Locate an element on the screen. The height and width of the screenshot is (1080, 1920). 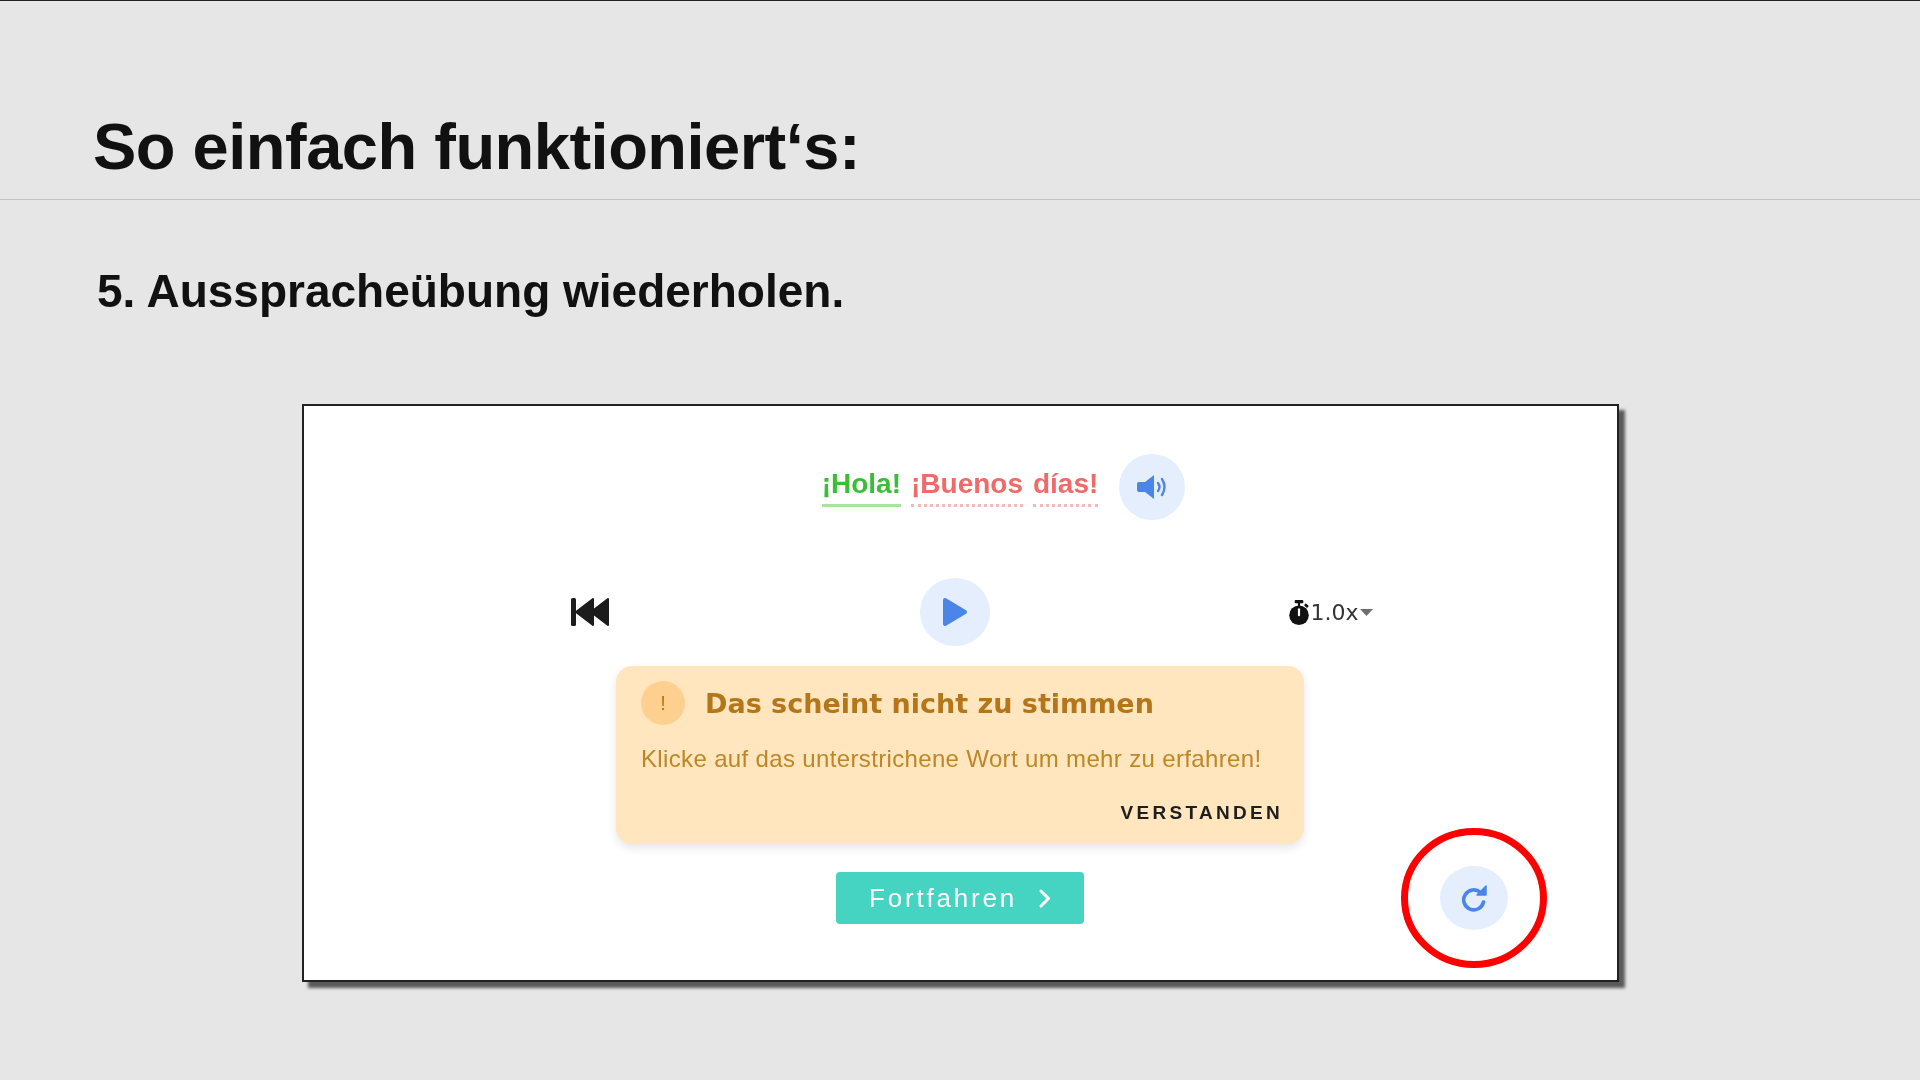
spoken-word: ¡Buenos is located at coordinates (967, 487).